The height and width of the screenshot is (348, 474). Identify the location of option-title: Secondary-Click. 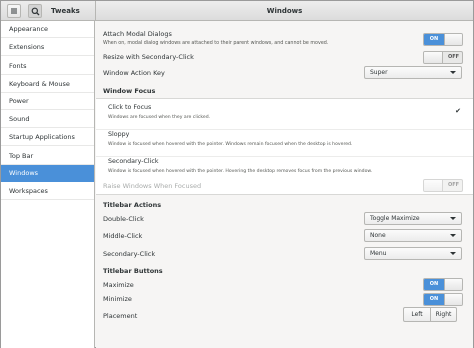
(133, 161).